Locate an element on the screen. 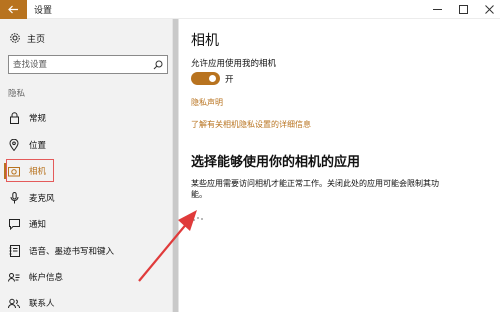 The height and width of the screenshot is (312, 500). sidebar-item-label: 位置 is located at coordinates (38, 146).